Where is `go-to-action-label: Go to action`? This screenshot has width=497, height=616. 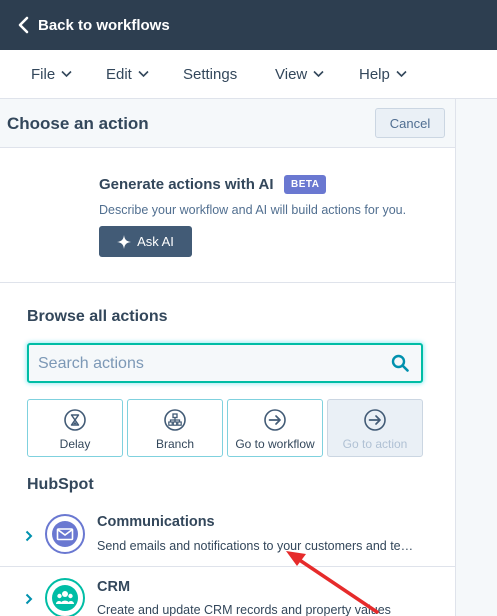
go-to-action-label: Go to action is located at coordinates (375, 444).